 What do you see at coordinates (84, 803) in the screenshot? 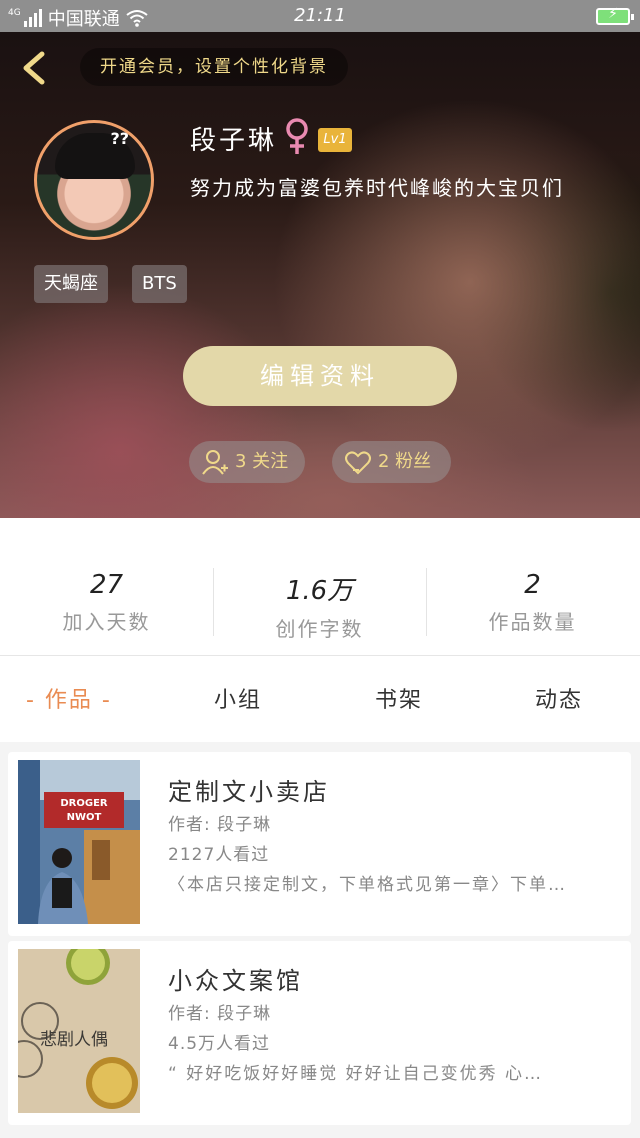
I see `cover-sign-line1: DROGER` at bounding box center [84, 803].